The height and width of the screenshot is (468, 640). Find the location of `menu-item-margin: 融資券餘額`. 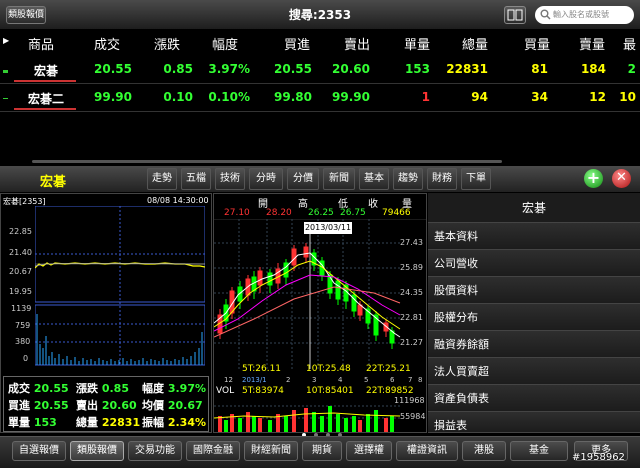

menu-item-margin: 融資券餘額 is located at coordinates (534, 344).